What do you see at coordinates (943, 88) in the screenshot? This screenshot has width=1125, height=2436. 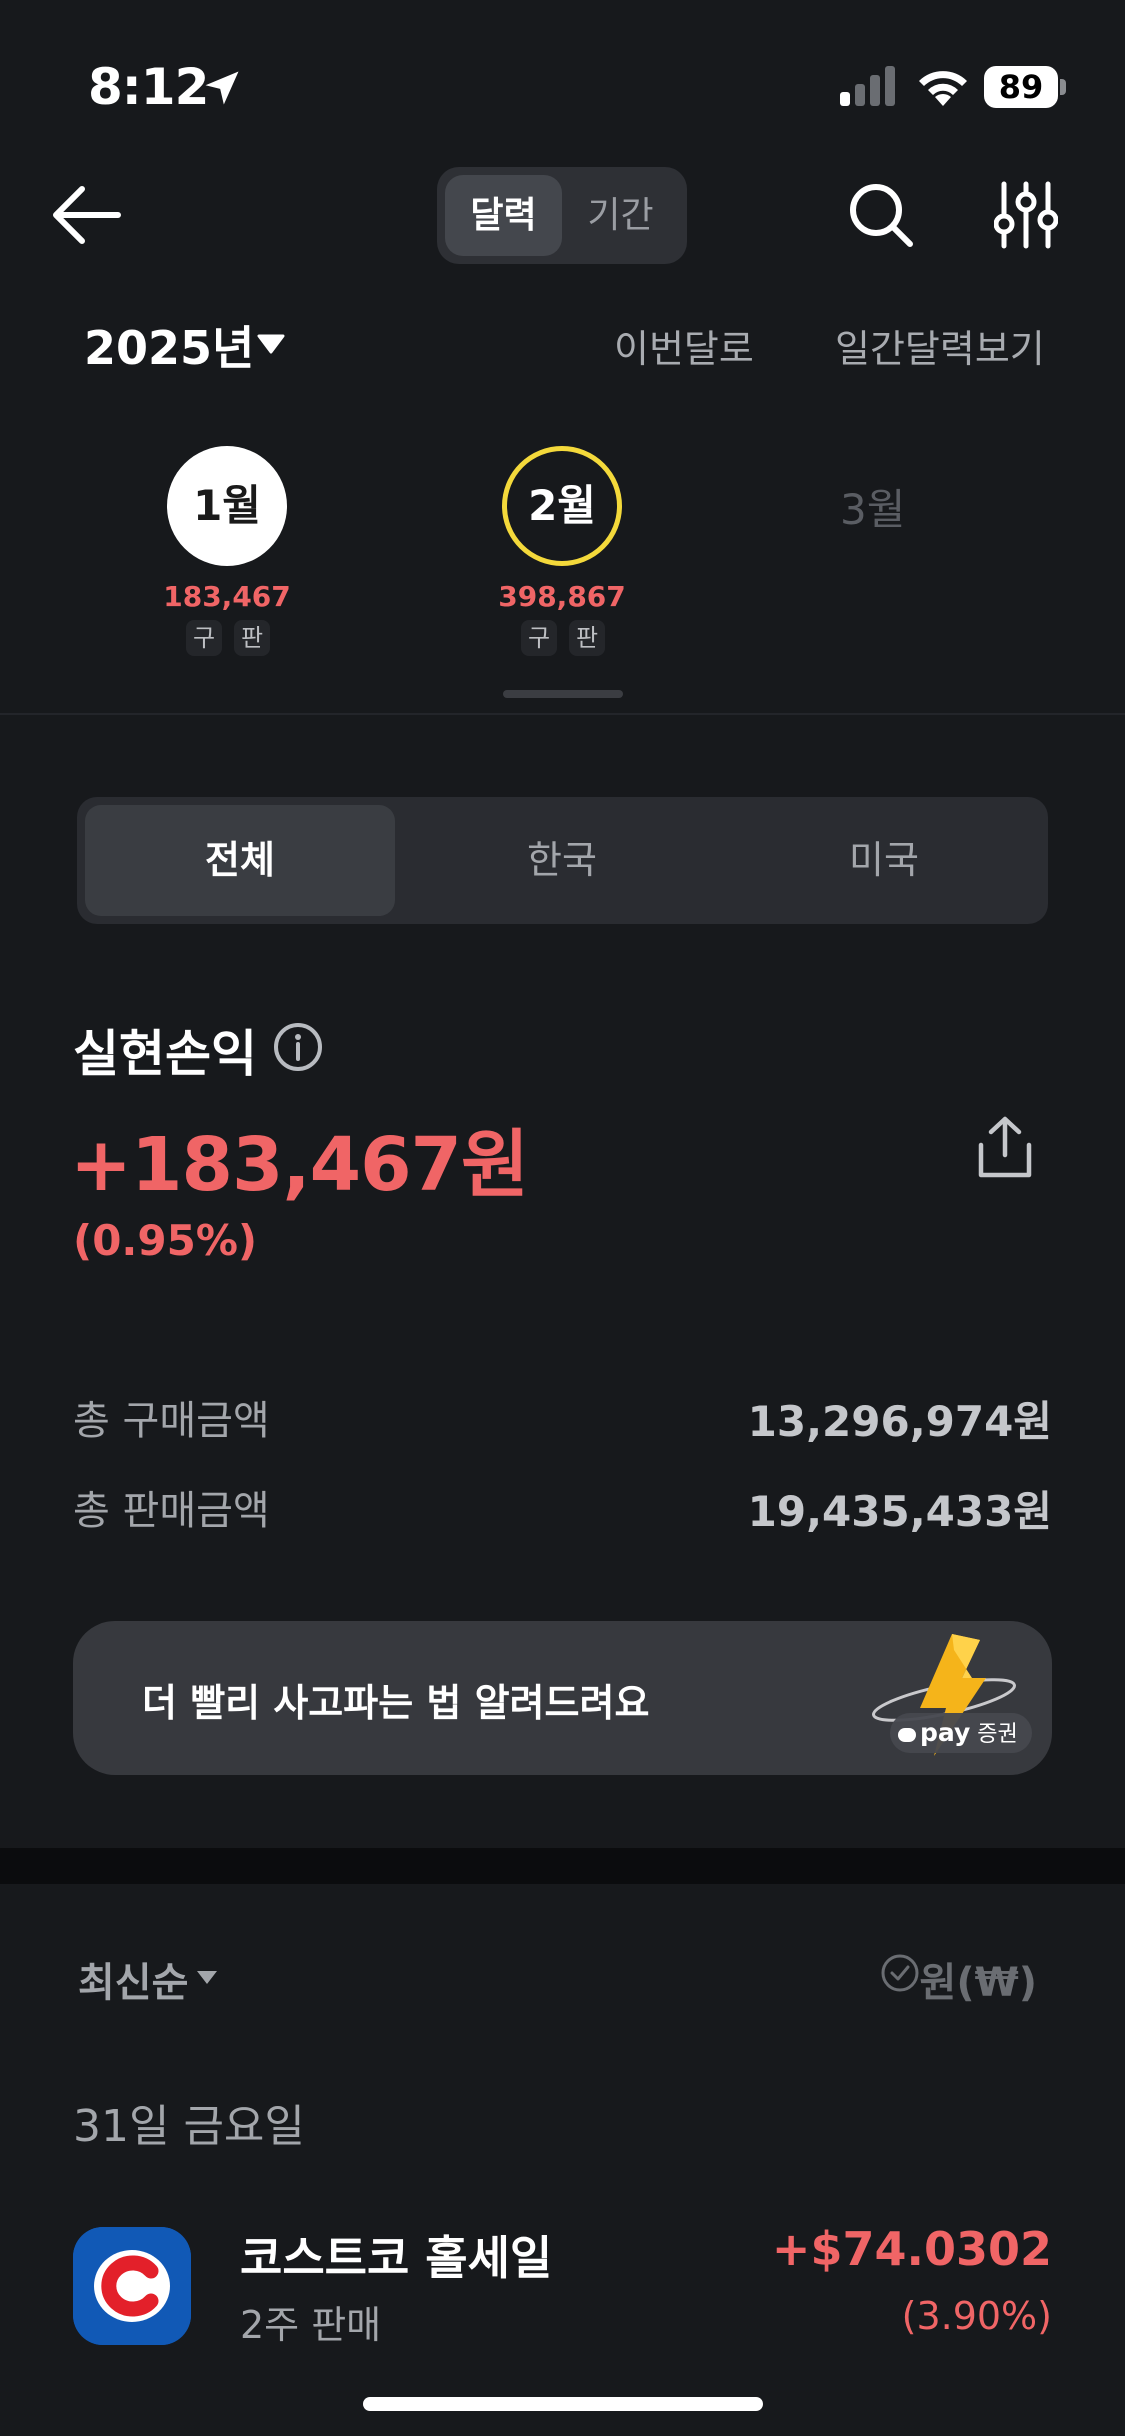 I see `wifi-icon` at bounding box center [943, 88].